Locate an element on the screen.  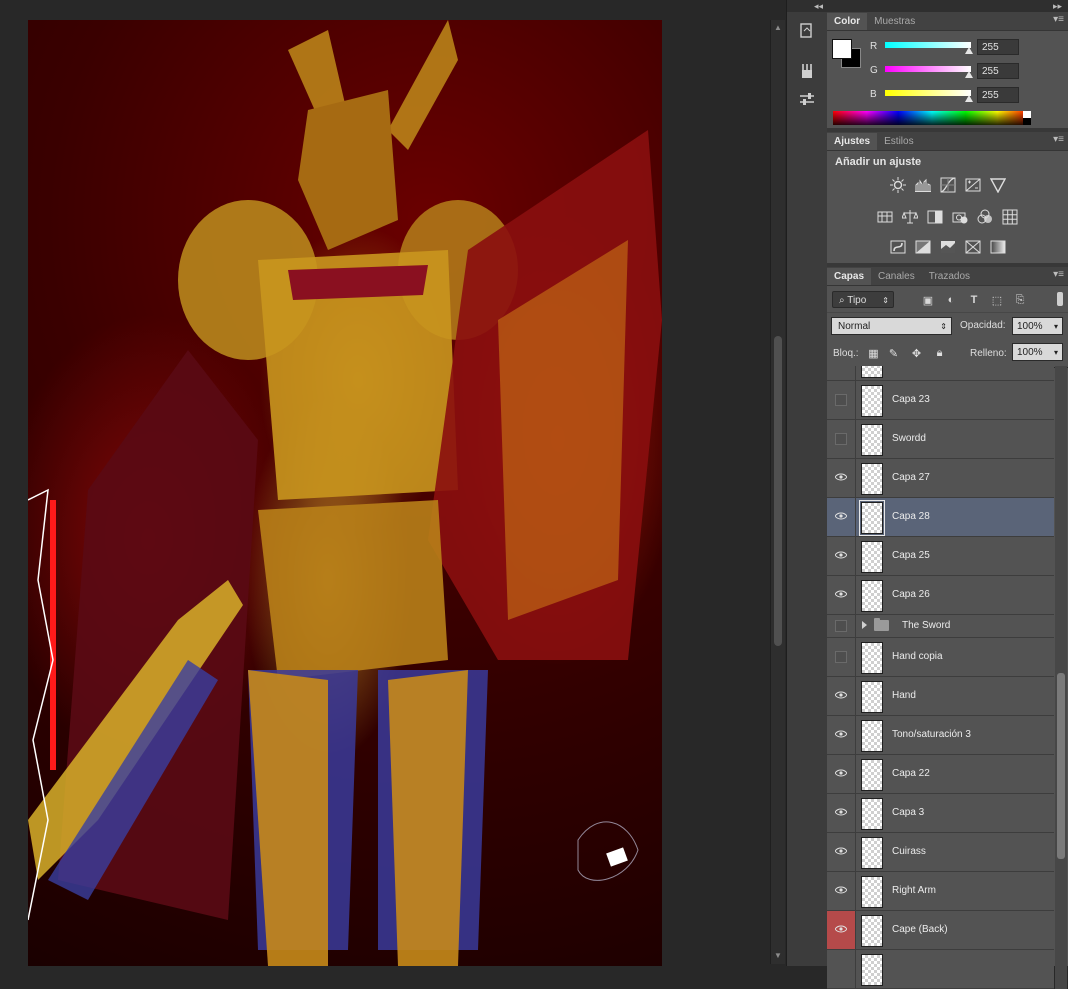
panels-collapse-icon: ▸▸ is located at coordinates (947, 6).